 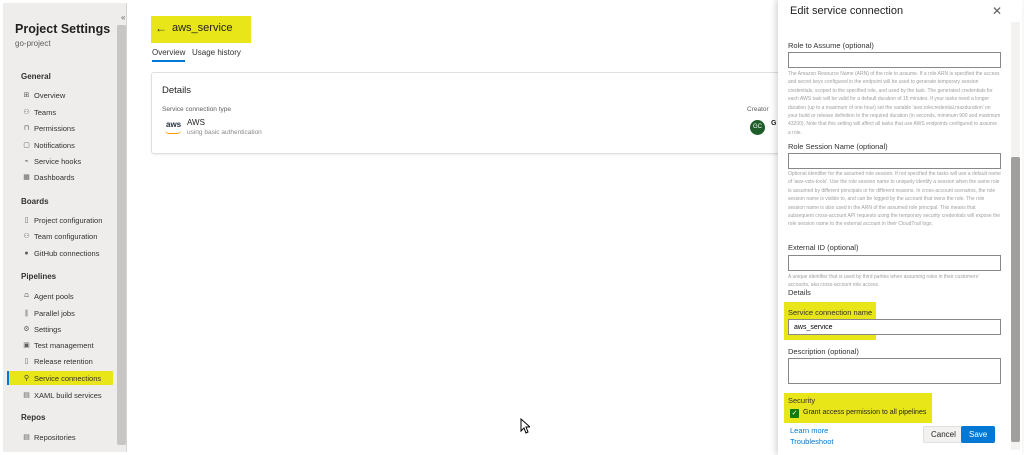 I want to click on role-session-name-input, so click(x=894, y=161).